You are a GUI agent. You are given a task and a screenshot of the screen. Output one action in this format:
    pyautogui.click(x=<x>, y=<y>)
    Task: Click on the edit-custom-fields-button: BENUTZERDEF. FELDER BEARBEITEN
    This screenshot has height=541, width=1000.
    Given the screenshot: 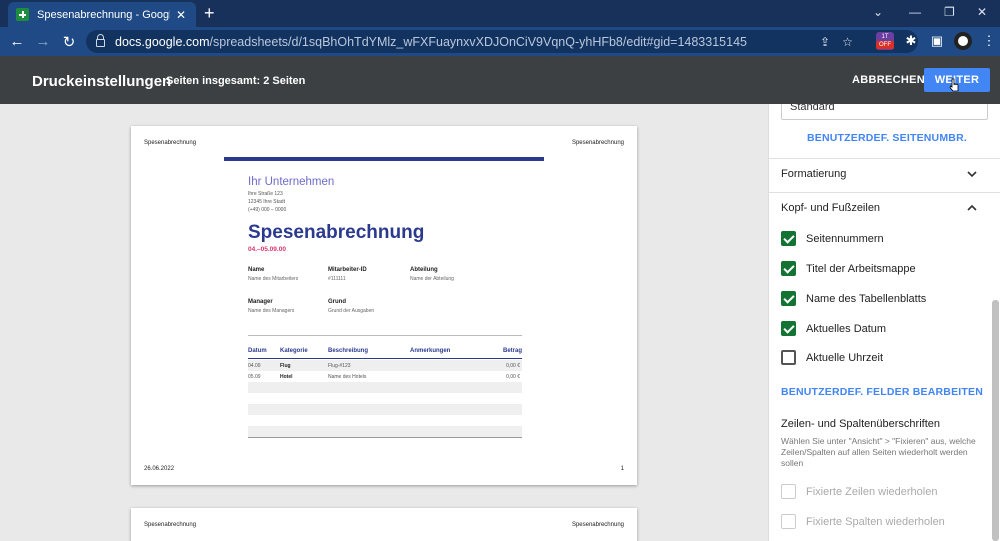 What is the action you would take?
    pyautogui.click(x=882, y=392)
    